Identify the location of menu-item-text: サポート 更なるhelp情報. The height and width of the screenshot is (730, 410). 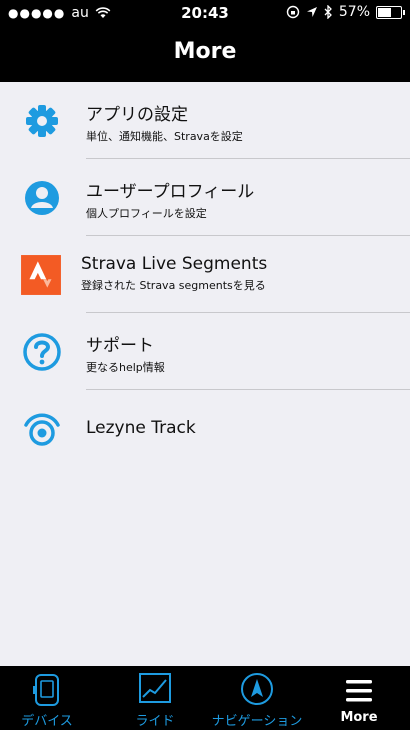
(125, 353).